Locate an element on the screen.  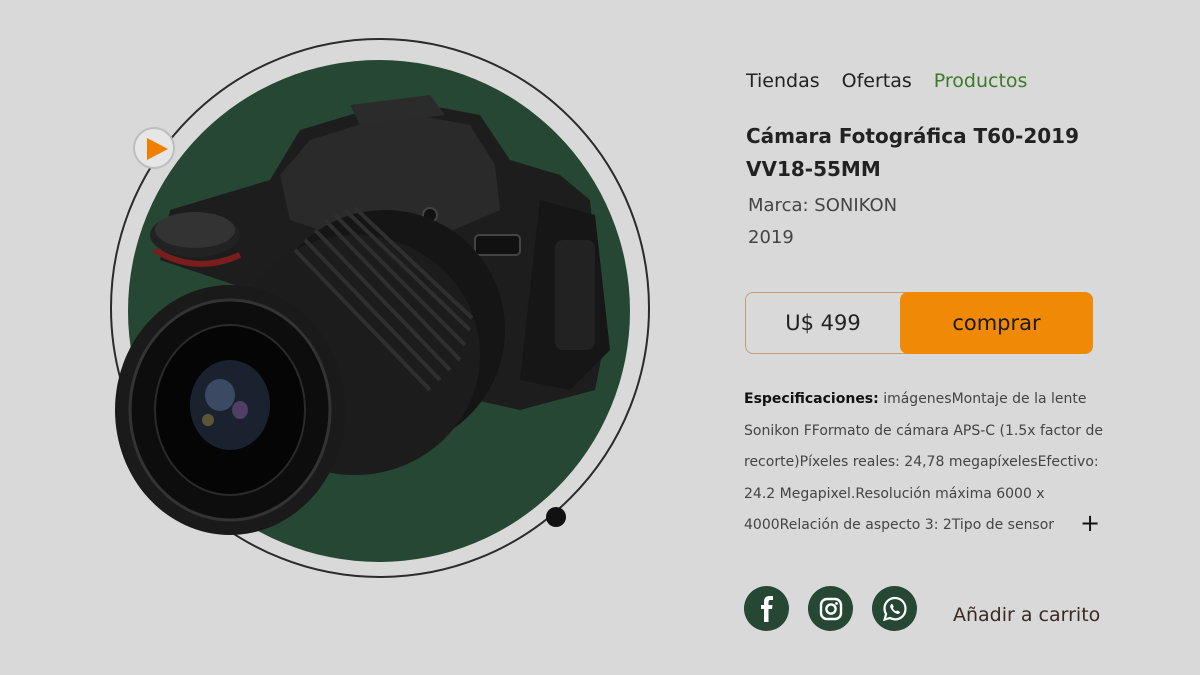
whatsapp-icon is located at coordinates (894, 608).